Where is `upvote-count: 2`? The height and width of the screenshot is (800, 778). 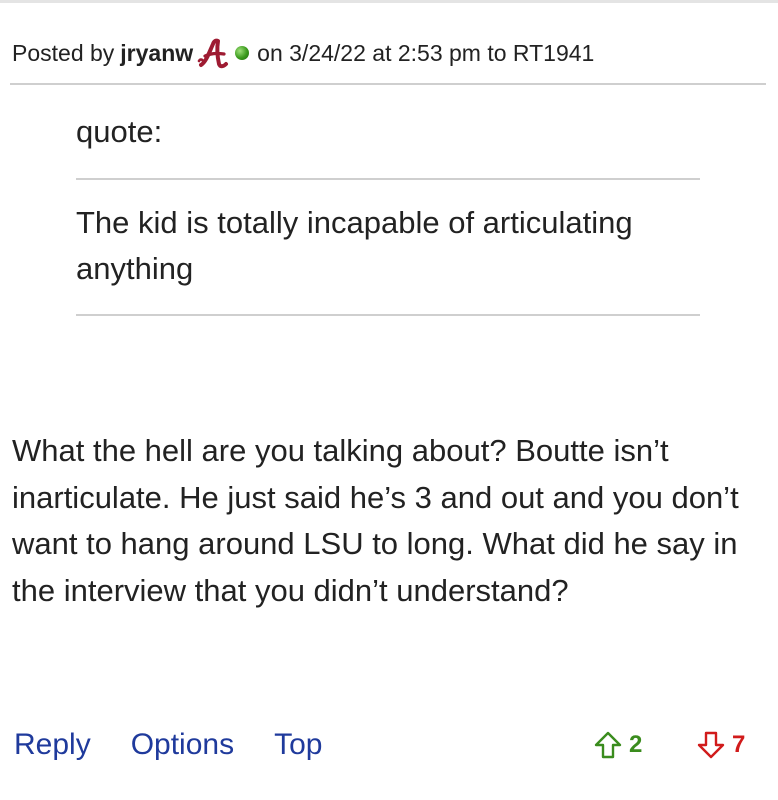 upvote-count: 2 is located at coordinates (636, 744).